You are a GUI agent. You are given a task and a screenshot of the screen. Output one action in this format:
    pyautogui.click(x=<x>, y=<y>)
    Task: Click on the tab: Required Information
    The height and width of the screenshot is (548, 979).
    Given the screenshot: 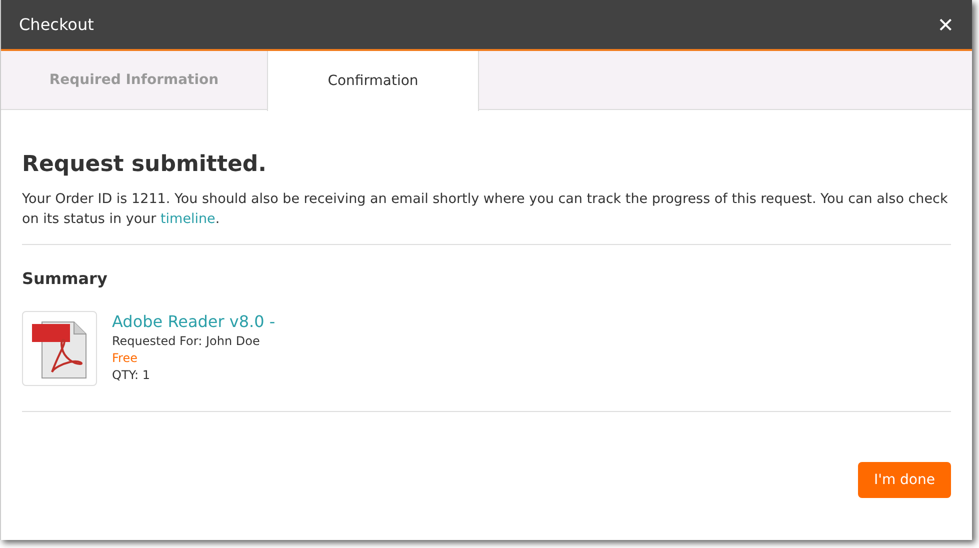 What is the action you would take?
    pyautogui.click(x=134, y=80)
    